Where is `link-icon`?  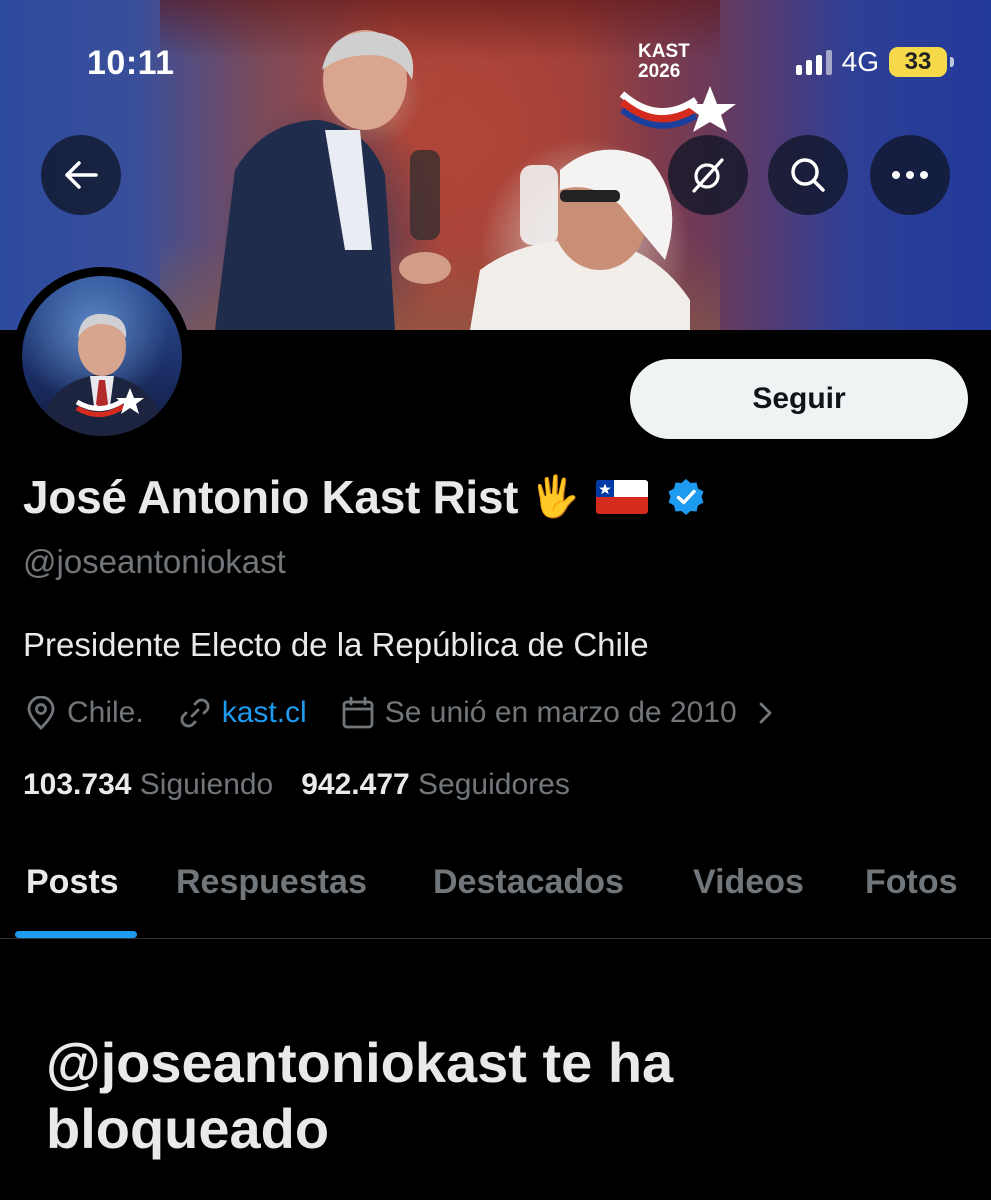 link-icon is located at coordinates (195, 713).